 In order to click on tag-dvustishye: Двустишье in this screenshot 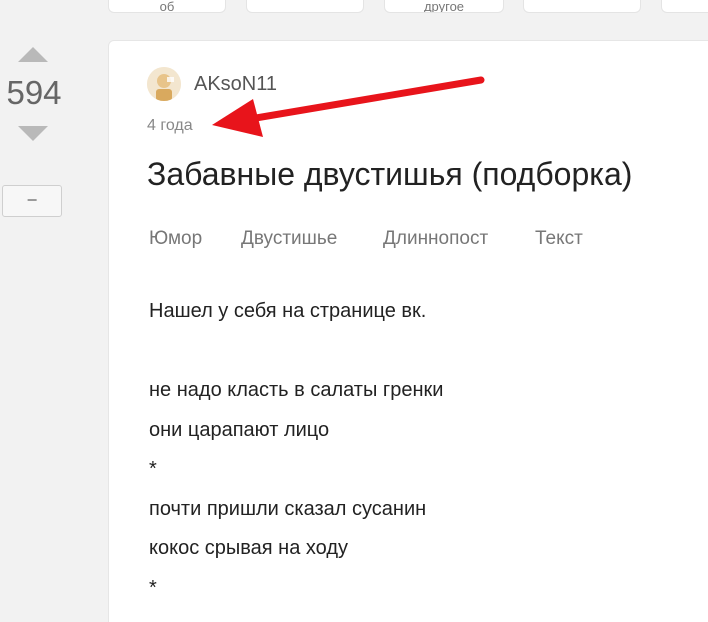, I will do `click(289, 239)`.